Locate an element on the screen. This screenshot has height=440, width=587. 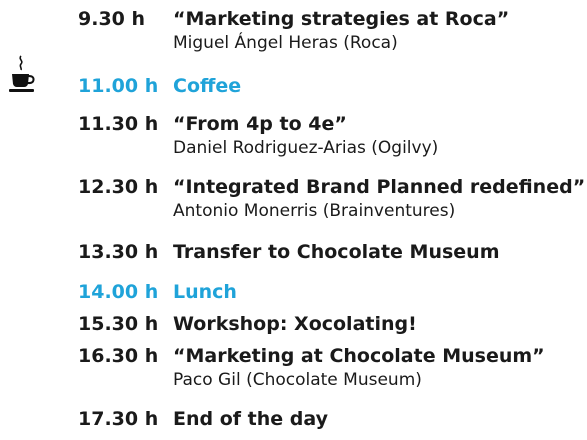
agenda-speaker: Miguel Ángel Heras (Roca) is located at coordinates (285, 43).